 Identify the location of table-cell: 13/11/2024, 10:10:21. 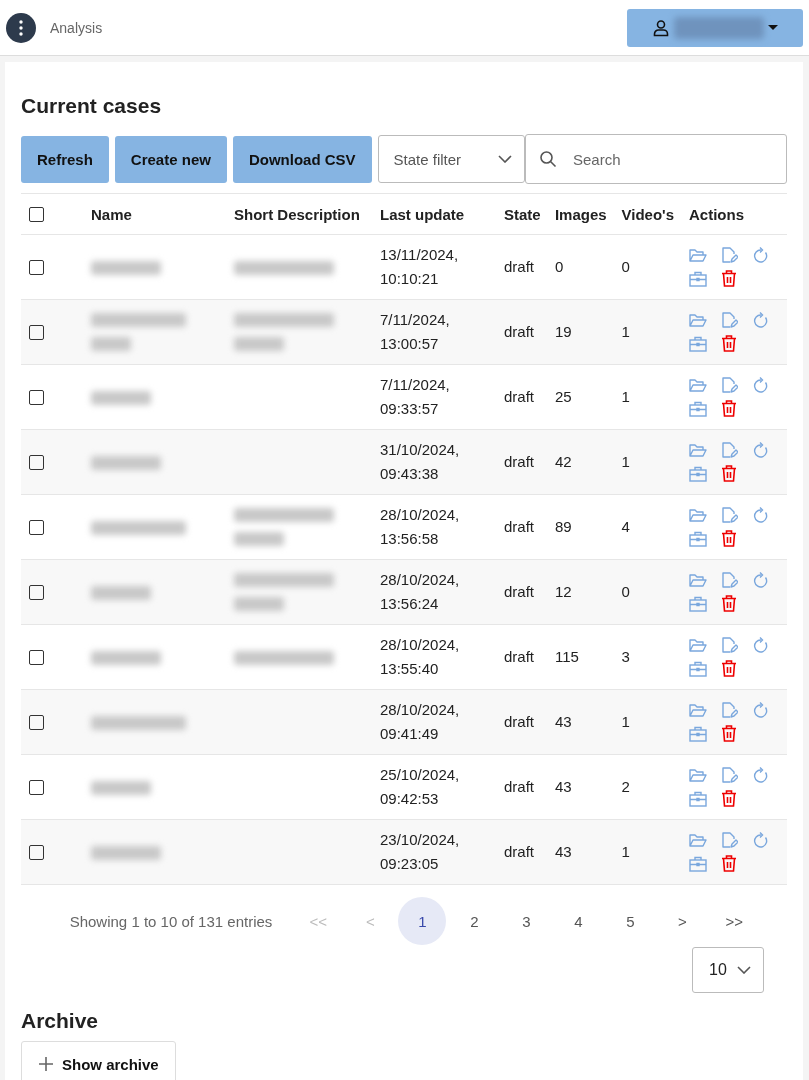
(436, 267).